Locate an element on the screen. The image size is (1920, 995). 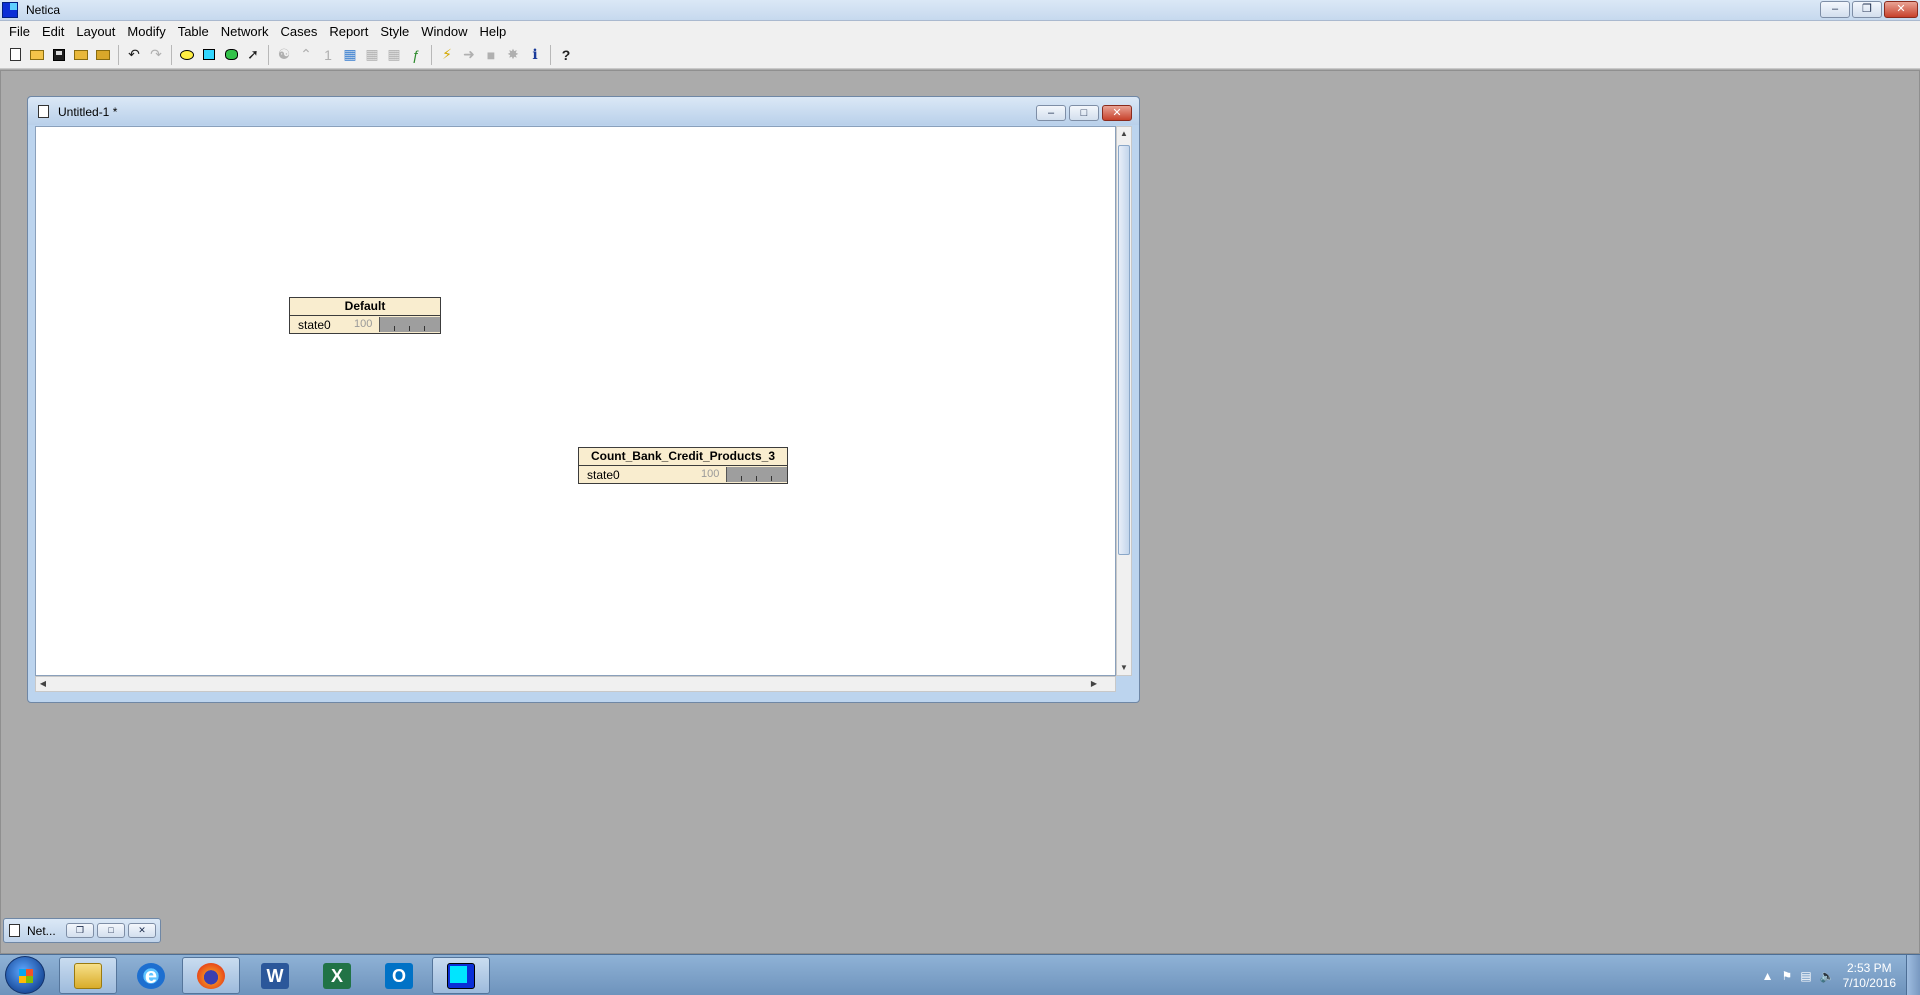
folder-icon is located at coordinates (88, 975).